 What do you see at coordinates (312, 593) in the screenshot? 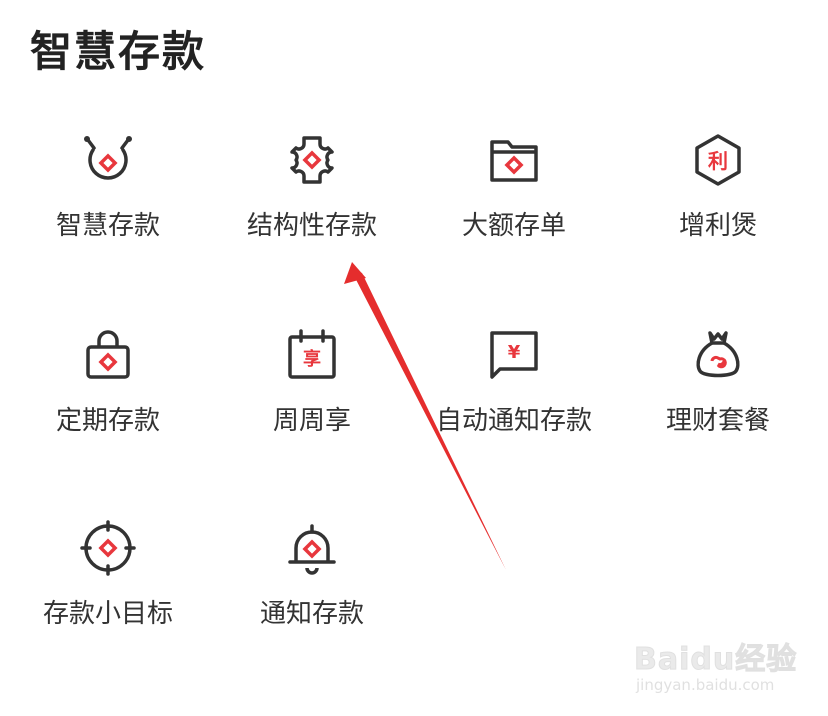
I see `tile-call-deposit: 通知存款` at bounding box center [312, 593].